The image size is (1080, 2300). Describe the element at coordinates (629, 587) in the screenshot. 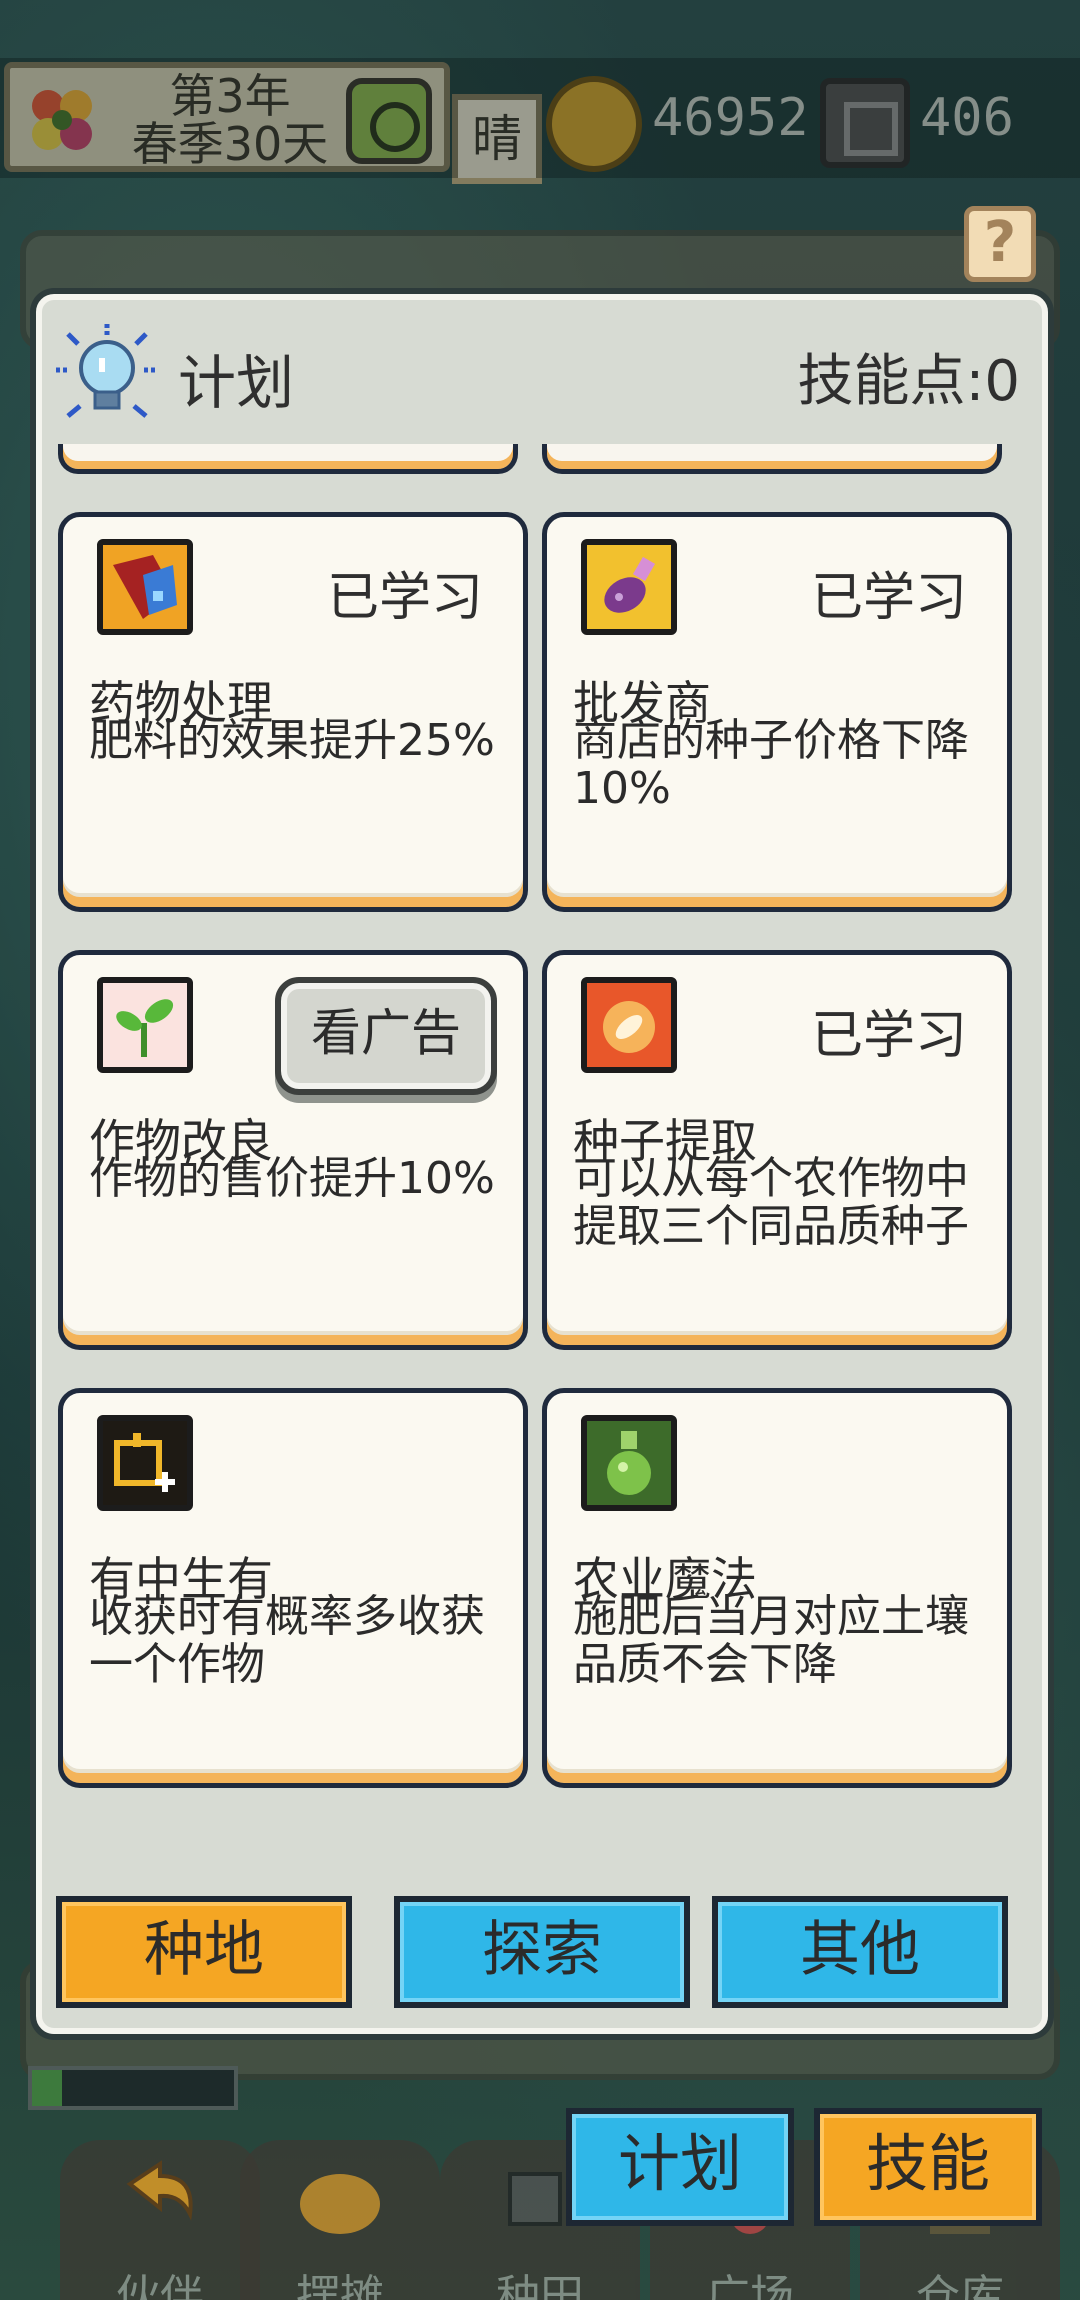

I see `seed-bag-icon` at that location.